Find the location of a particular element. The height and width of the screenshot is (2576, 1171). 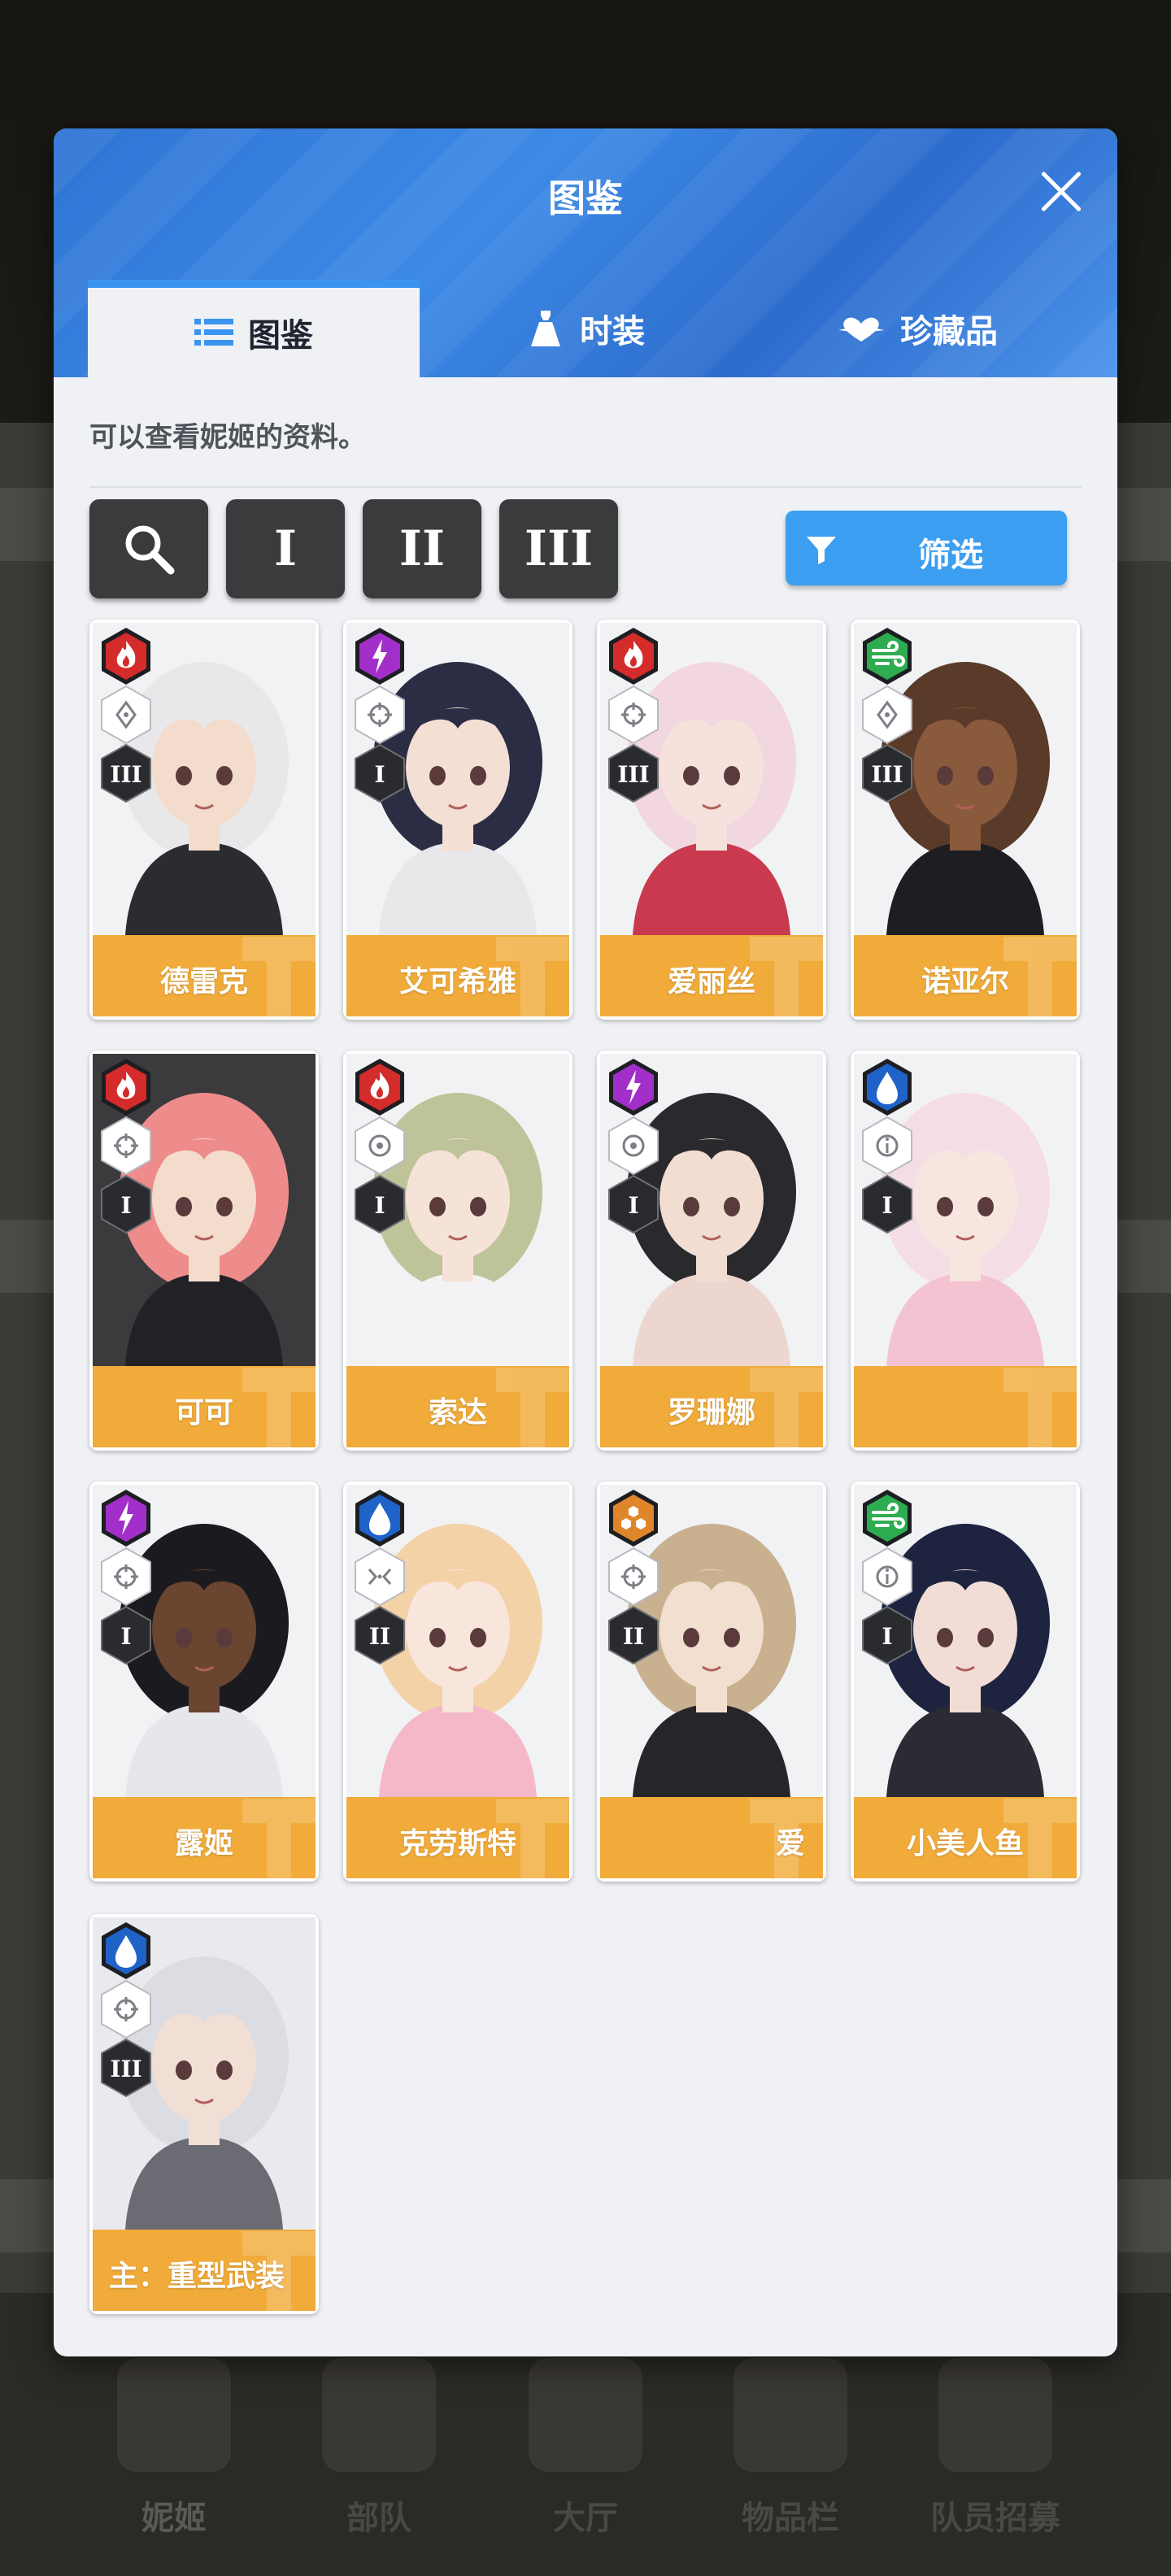

character-namebar: 爱丽丝 is located at coordinates (712, 975).